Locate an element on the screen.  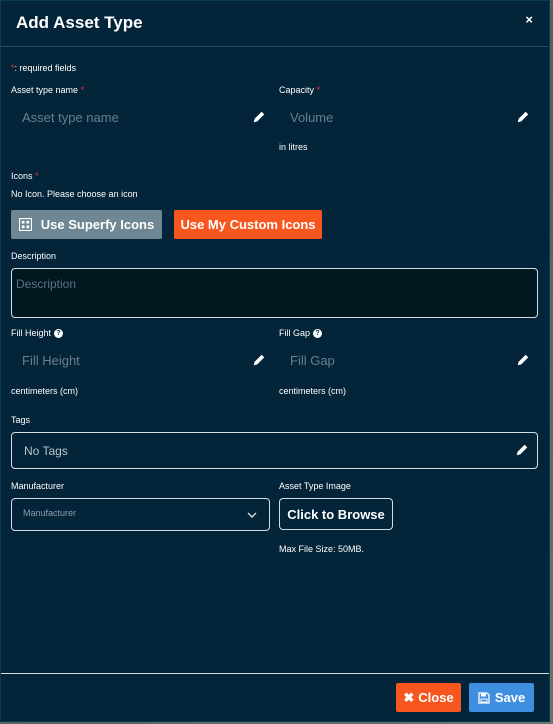
save-button-label: Save is located at coordinates (510, 697).